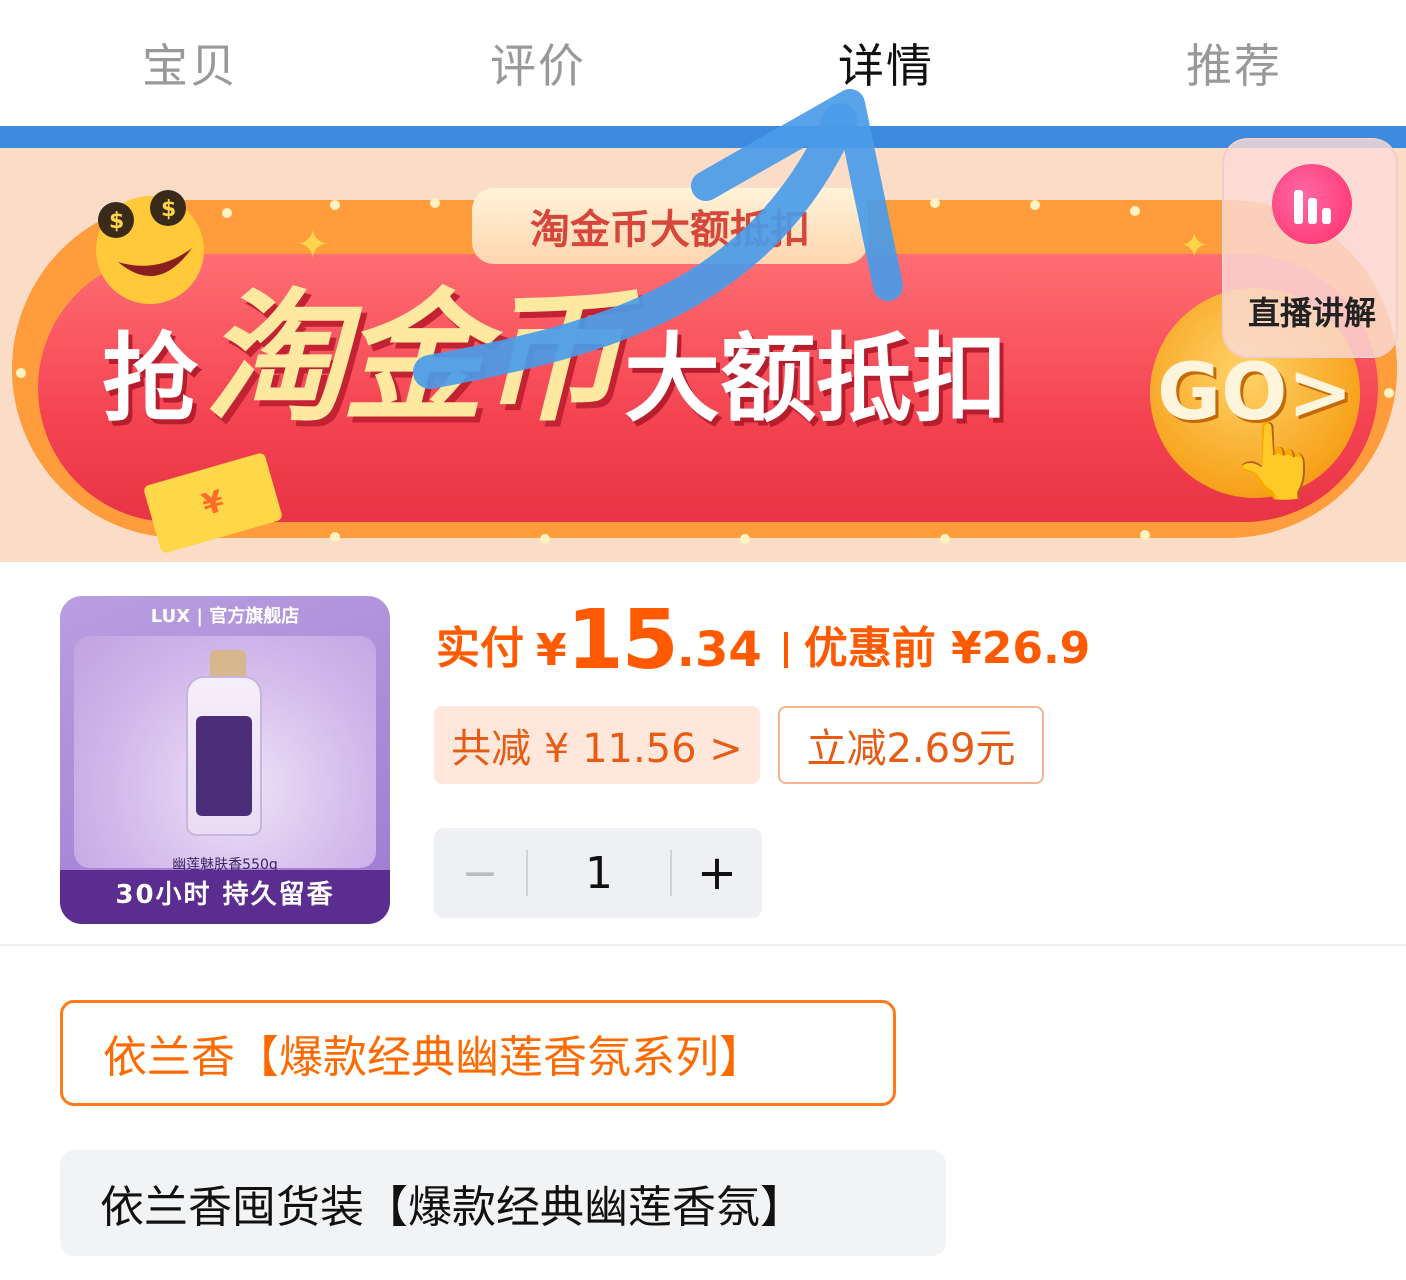 The height and width of the screenshot is (1280, 1406). Describe the element at coordinates (1276, 461) in the screenshot. I see `pointing-hand-icon: 👆` at that location.